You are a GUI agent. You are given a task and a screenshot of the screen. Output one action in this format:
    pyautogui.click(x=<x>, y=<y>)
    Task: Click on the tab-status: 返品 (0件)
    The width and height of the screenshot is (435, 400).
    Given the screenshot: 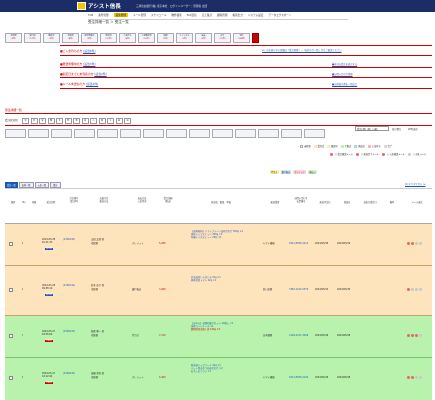 What is the action you would take?
    pyautogui.click(x=203, y=38)
    